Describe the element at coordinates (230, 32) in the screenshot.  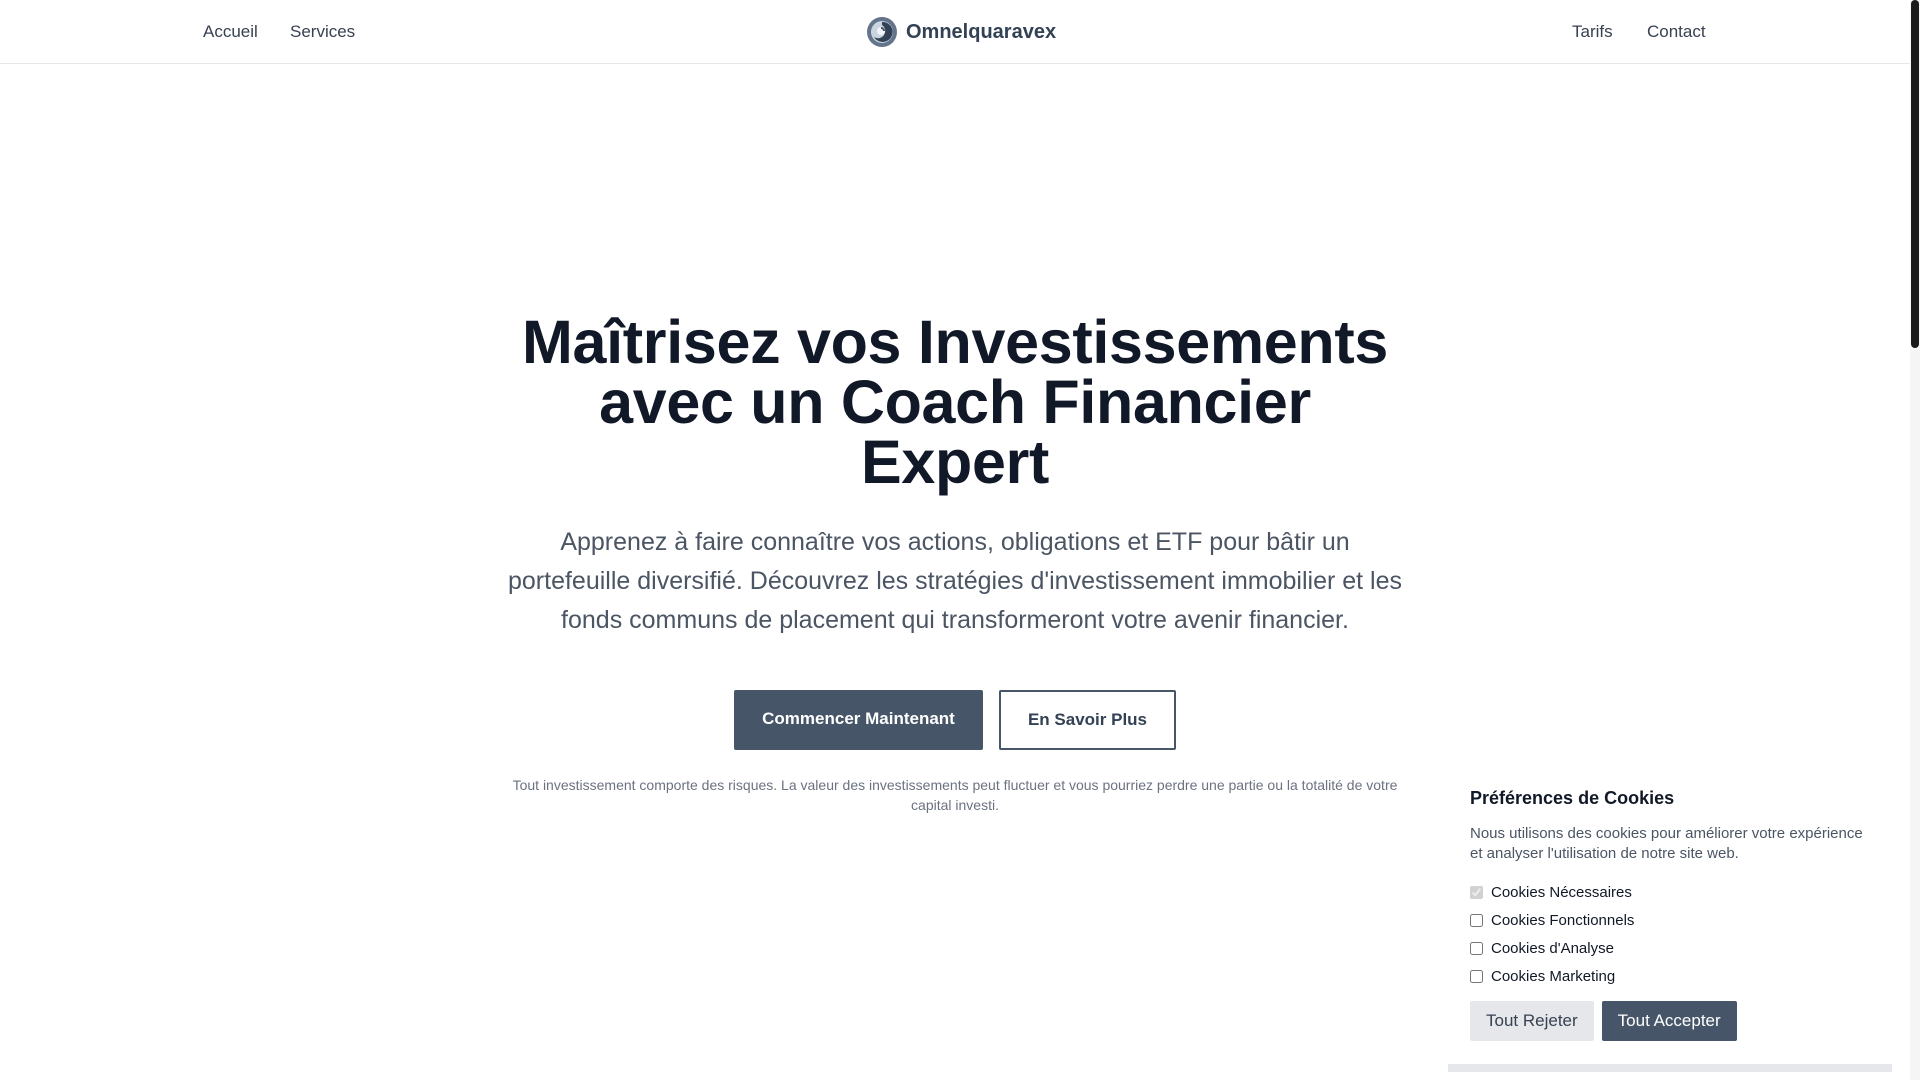
I see `nav-link-accueil: Accueil` at that location.